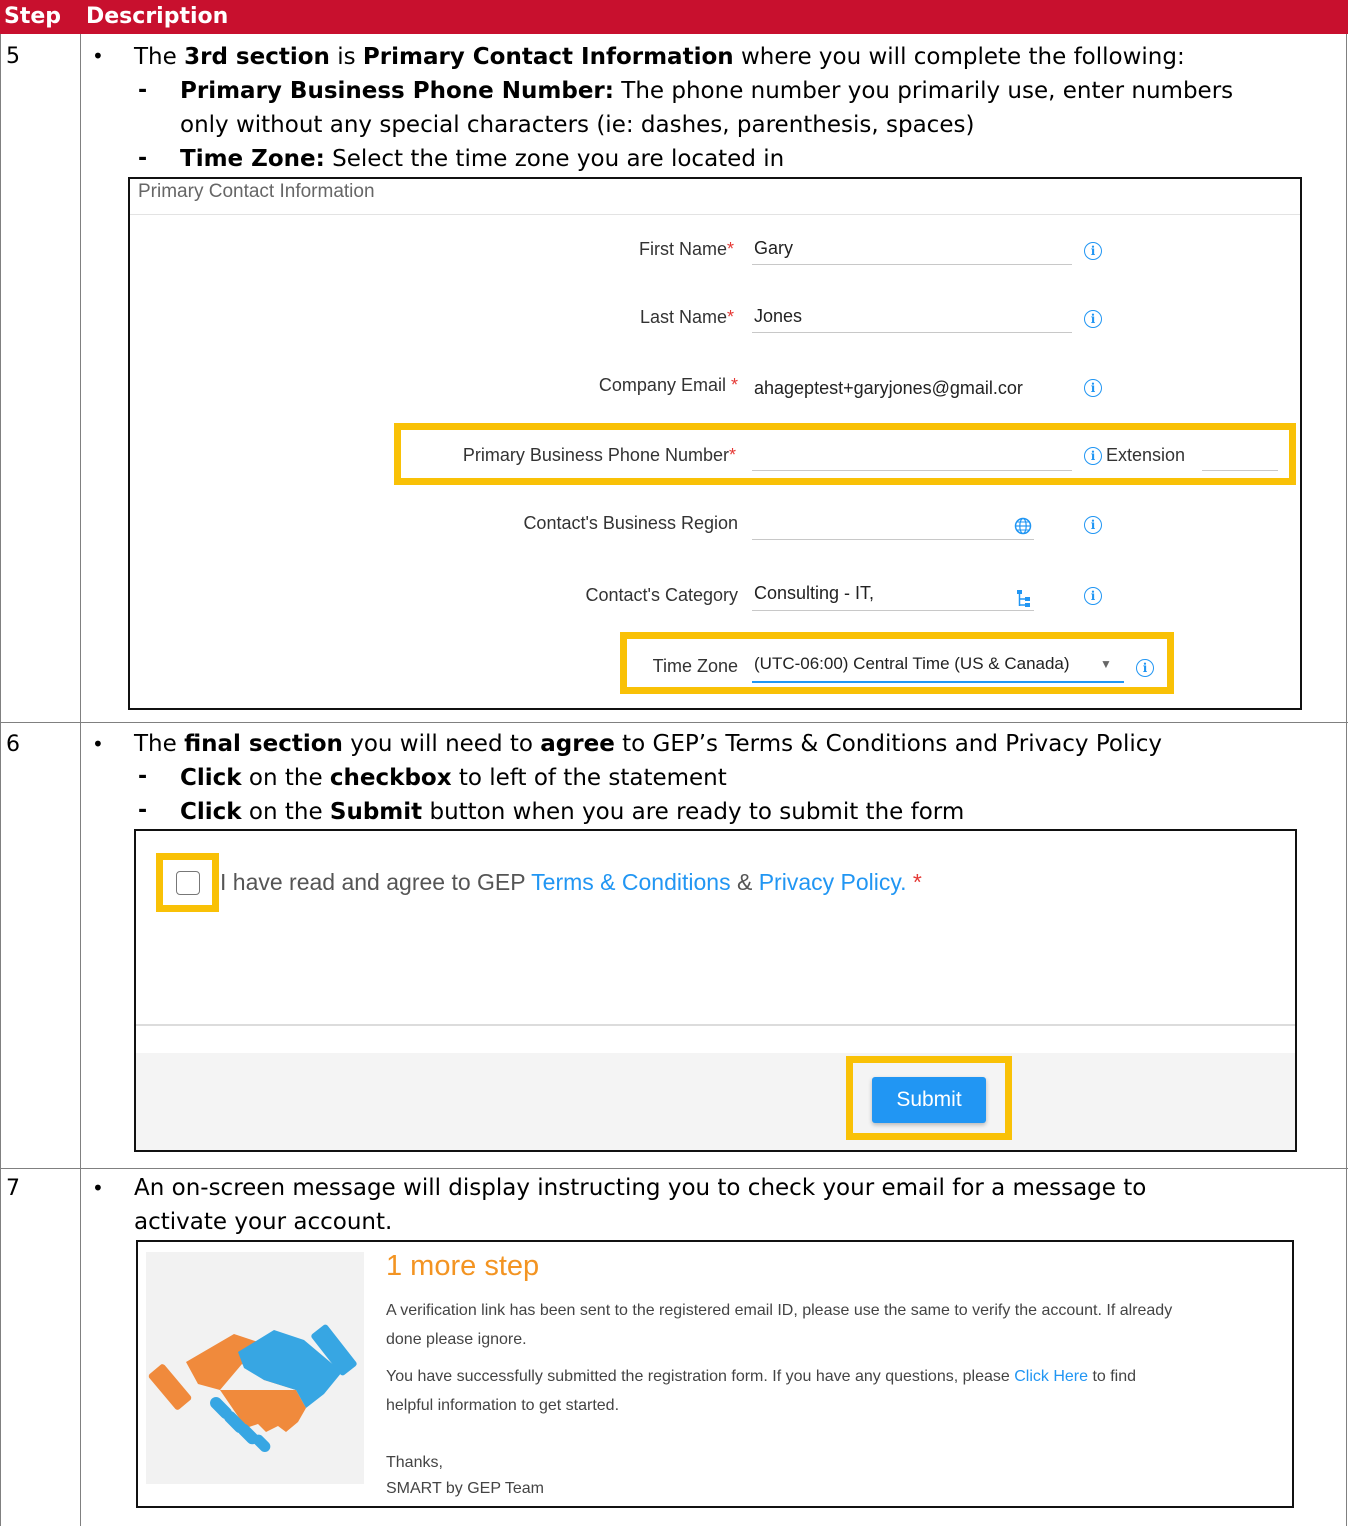  I want to click on highlight-submit, so click(929, 1098).